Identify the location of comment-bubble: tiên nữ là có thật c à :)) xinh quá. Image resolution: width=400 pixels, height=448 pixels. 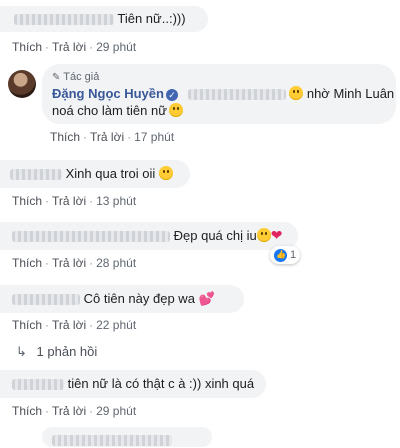
(133, 384).